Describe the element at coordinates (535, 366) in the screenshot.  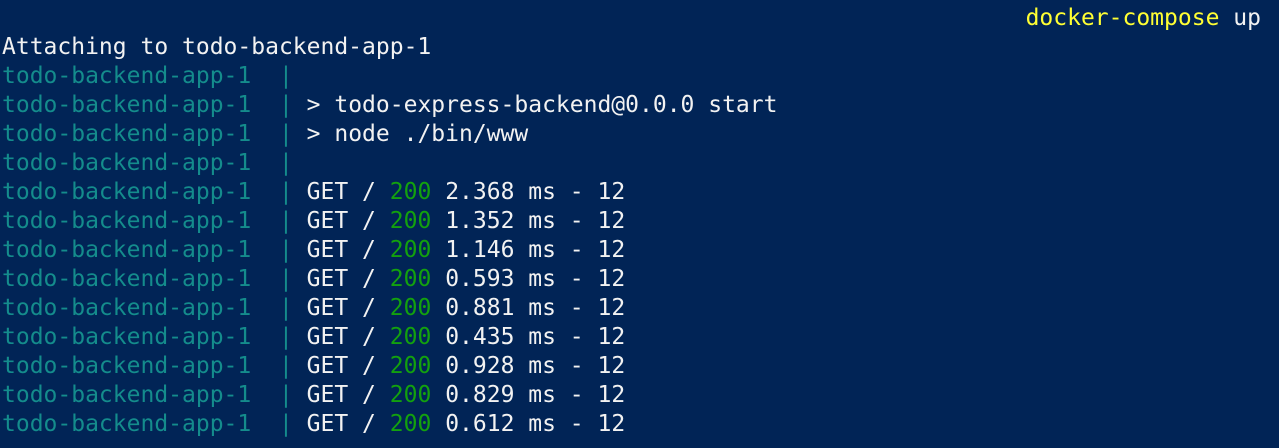
I see `response-time: 0.928 ms - 12` at that location.